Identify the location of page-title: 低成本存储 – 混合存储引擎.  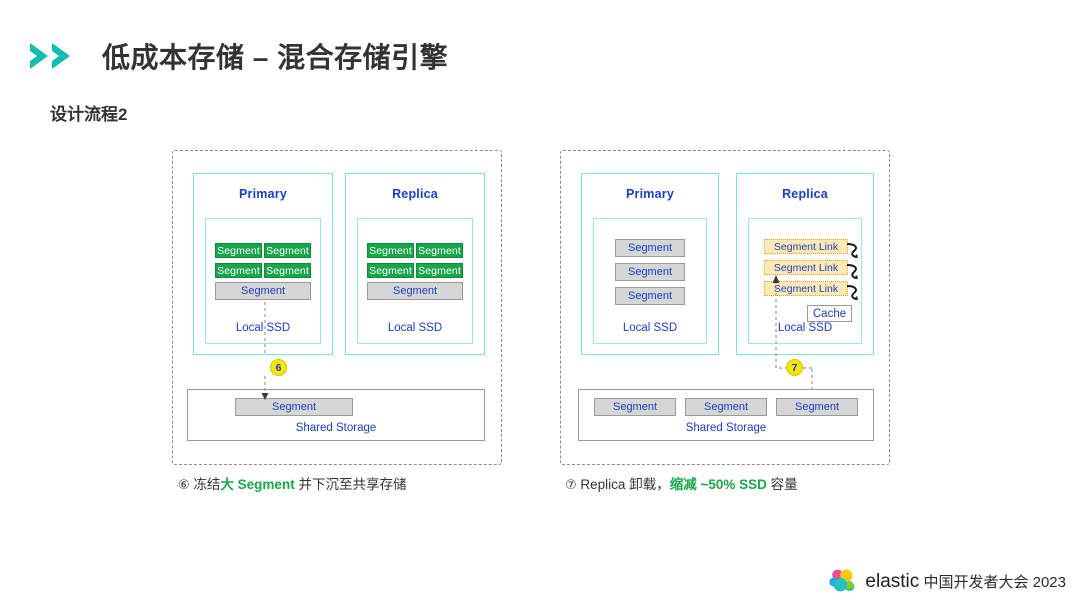
(275, 57).